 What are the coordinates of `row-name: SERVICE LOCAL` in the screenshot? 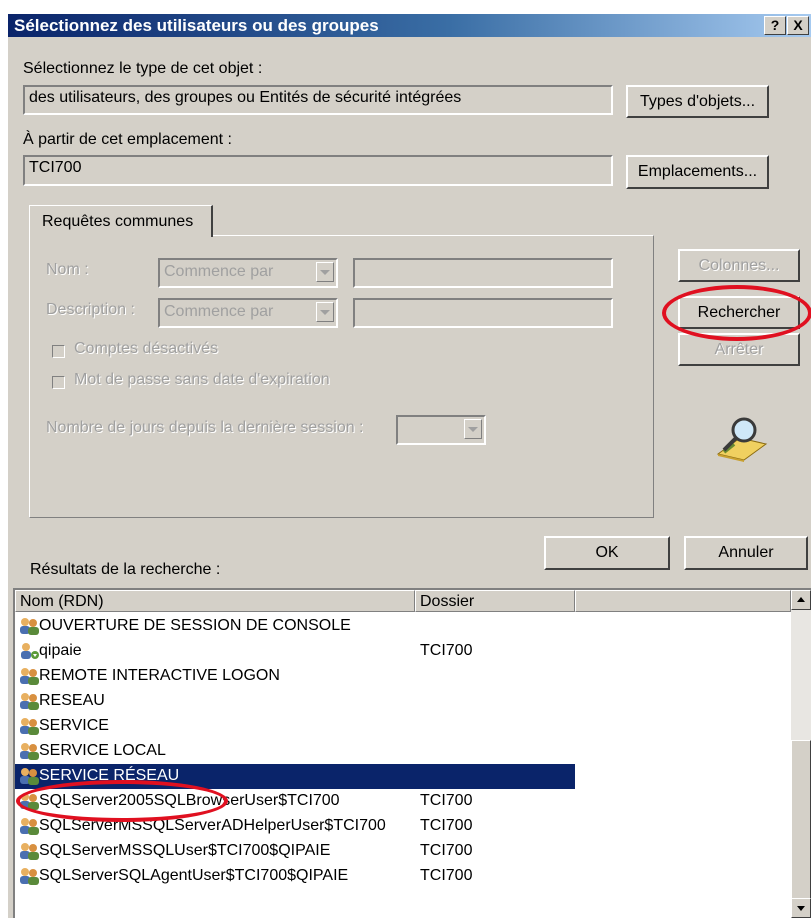 It's located at (102, 750).